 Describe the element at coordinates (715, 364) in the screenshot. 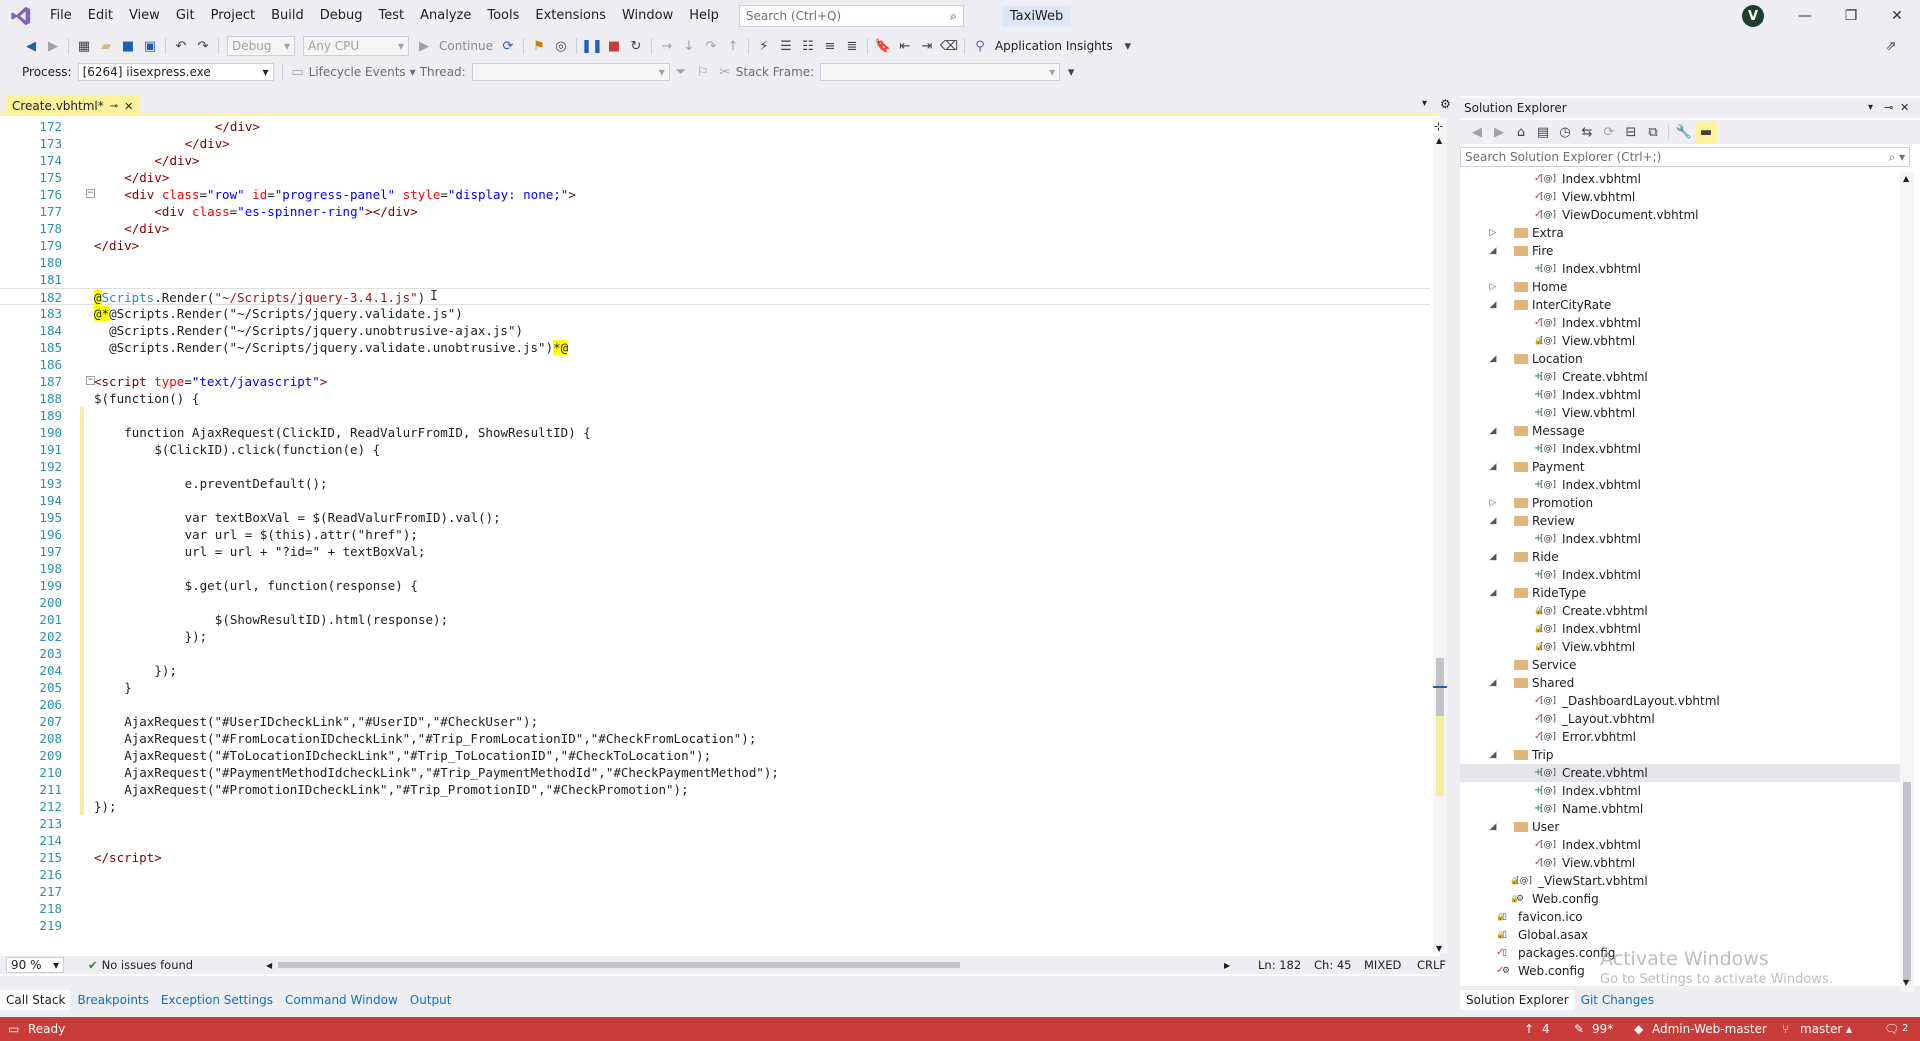

I see `code-line: 186` at that location.